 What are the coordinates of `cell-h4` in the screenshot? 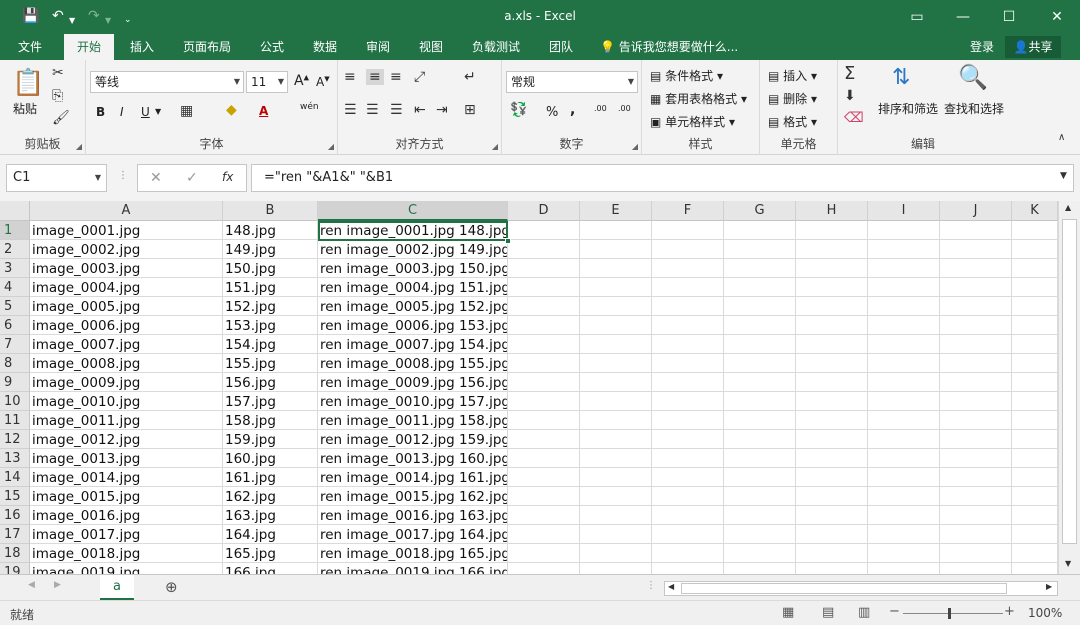 It's located at (832, 287).